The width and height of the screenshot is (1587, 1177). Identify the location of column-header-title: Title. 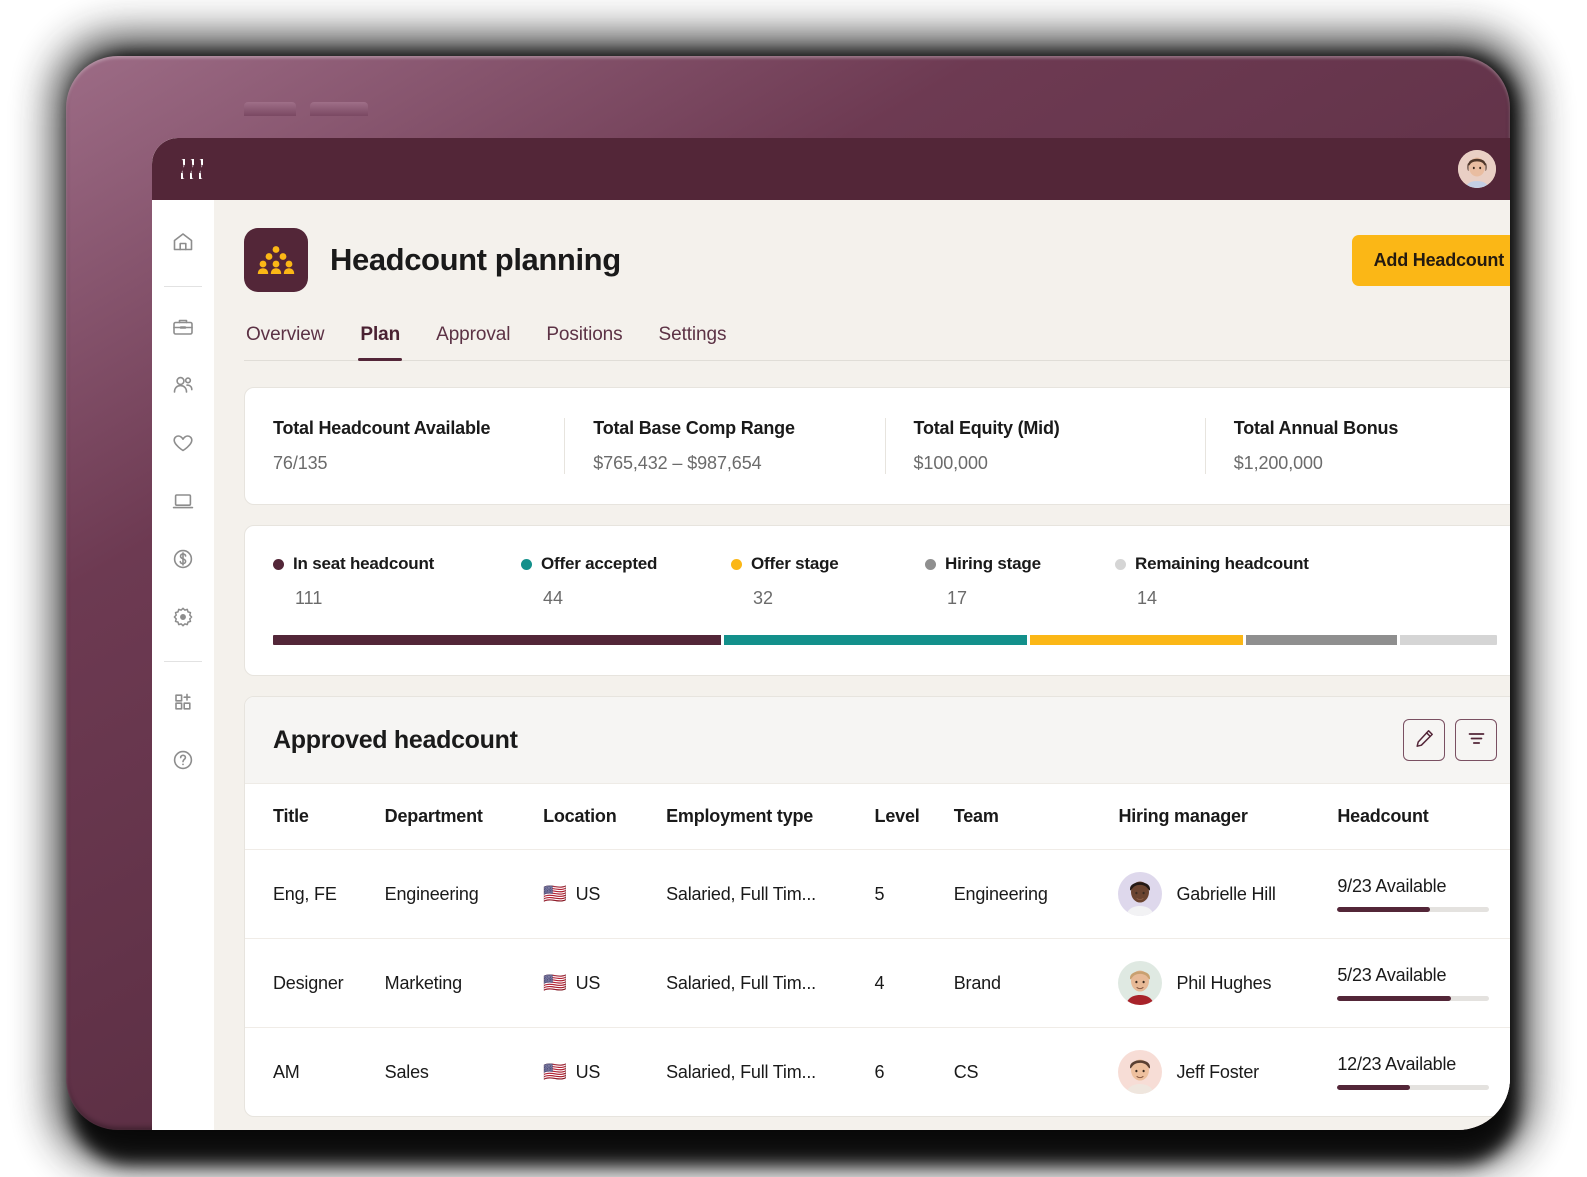
(315, 817).